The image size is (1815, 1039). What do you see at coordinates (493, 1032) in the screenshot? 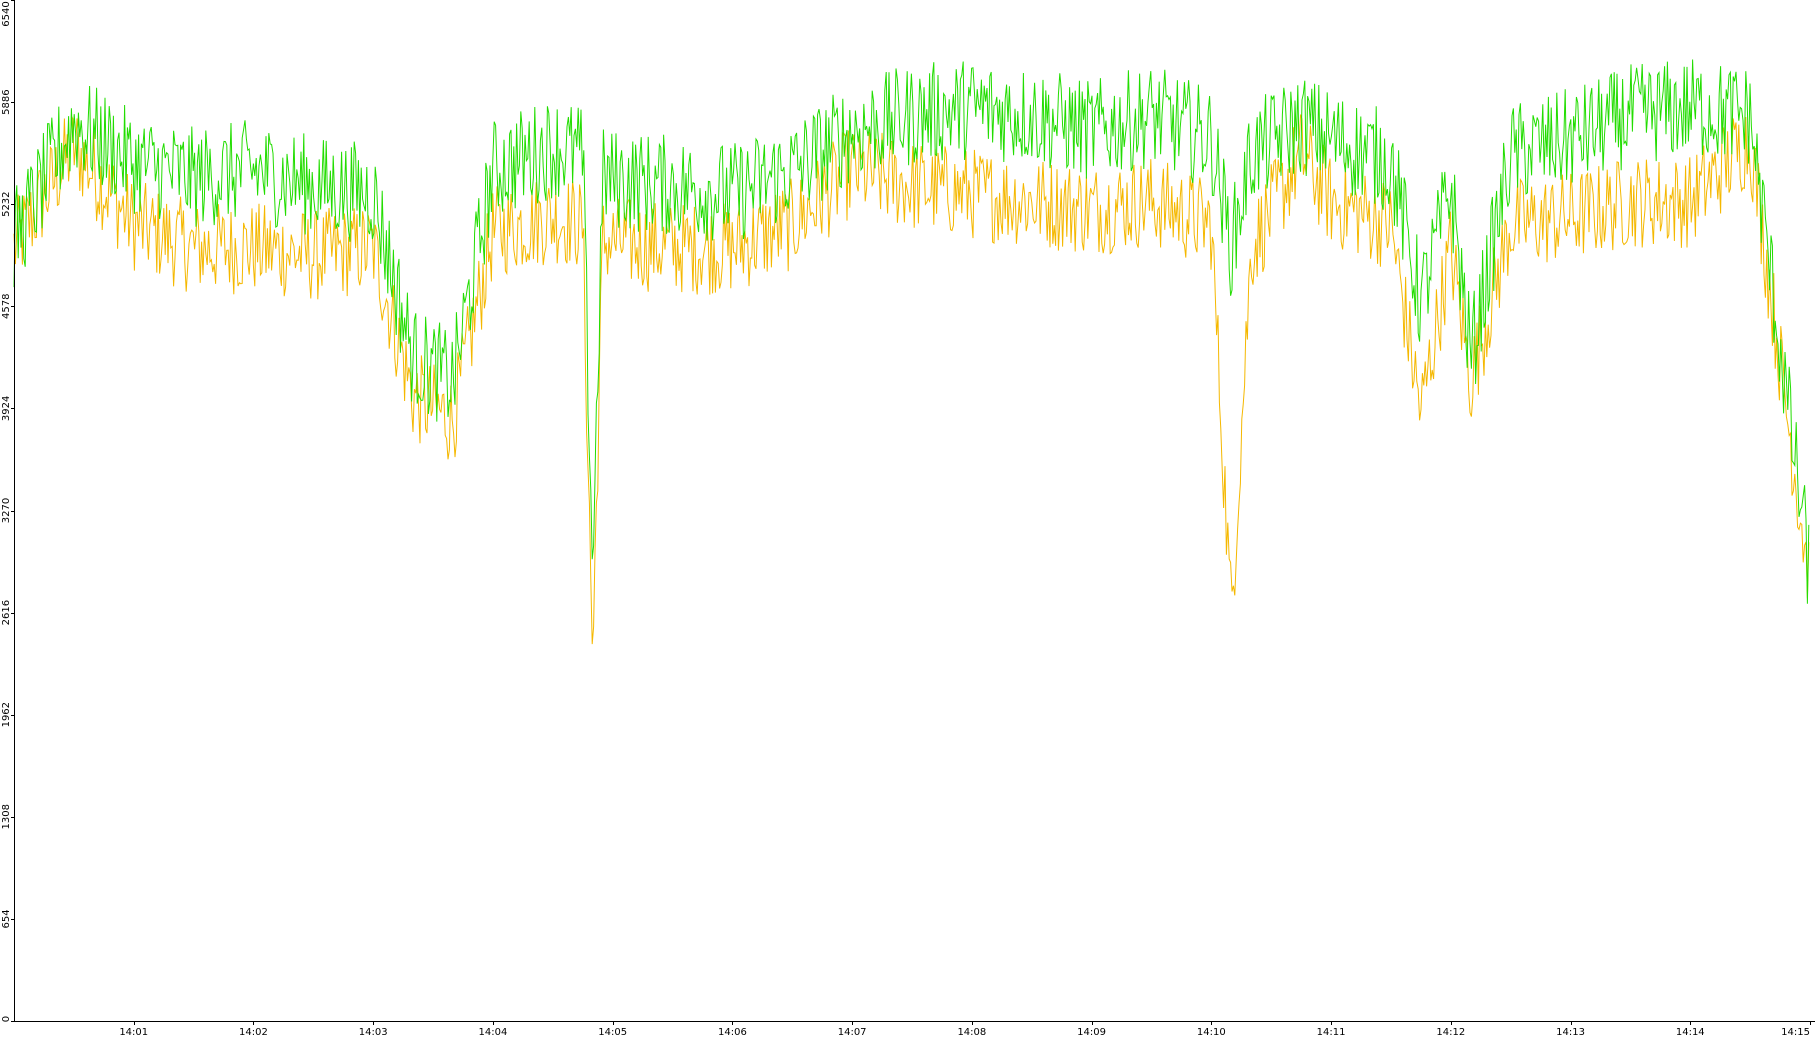
I see `x-tick-label: 14:04` at bounding box center [493, 1032].